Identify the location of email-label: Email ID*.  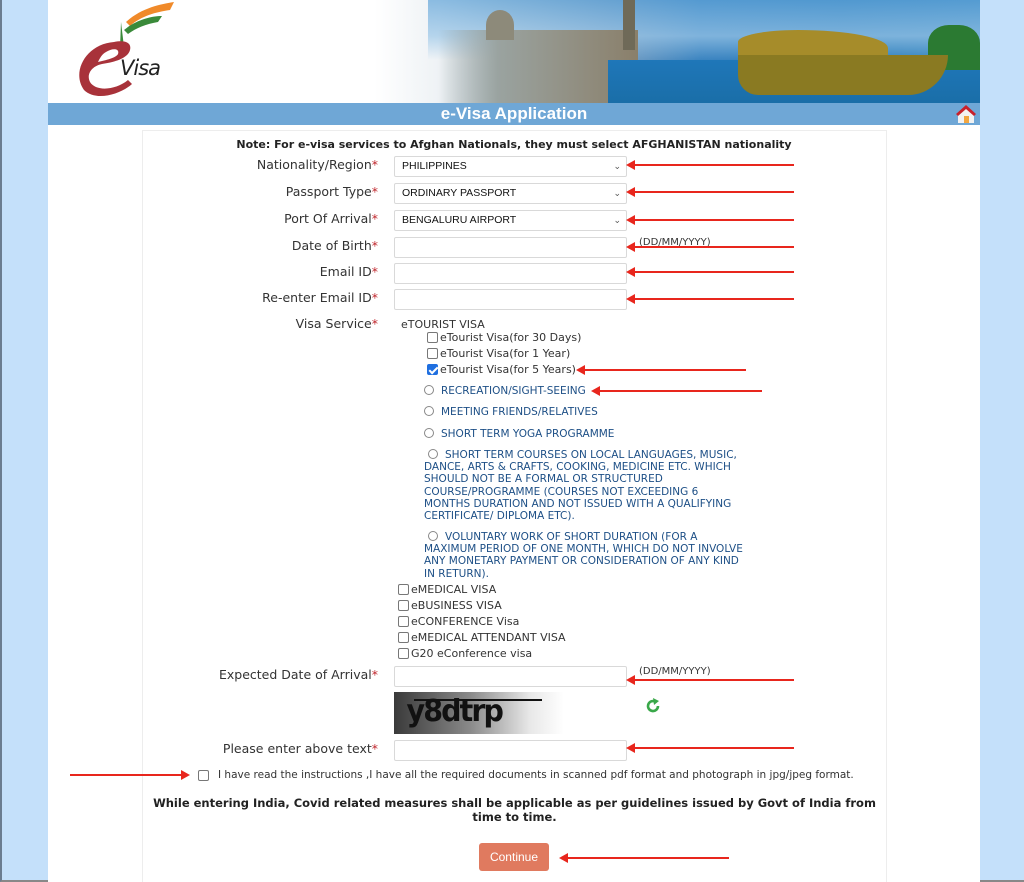
(348, 271).